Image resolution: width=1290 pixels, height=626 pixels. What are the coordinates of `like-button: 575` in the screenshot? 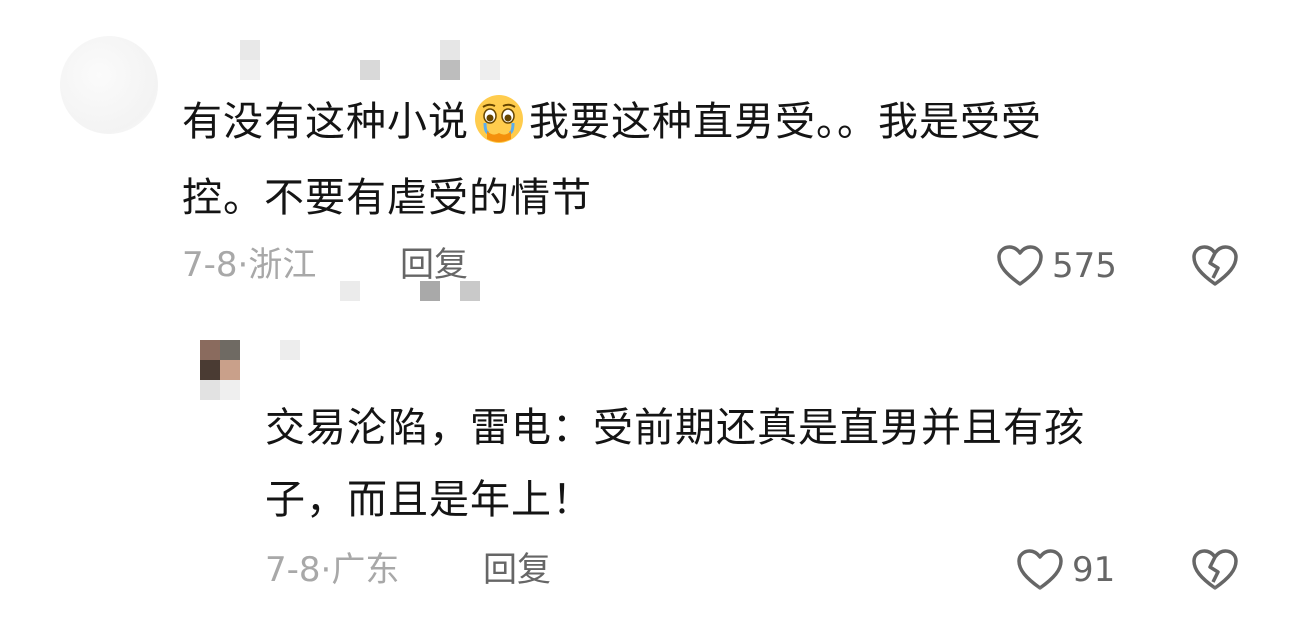 It's located at (1056, 266).